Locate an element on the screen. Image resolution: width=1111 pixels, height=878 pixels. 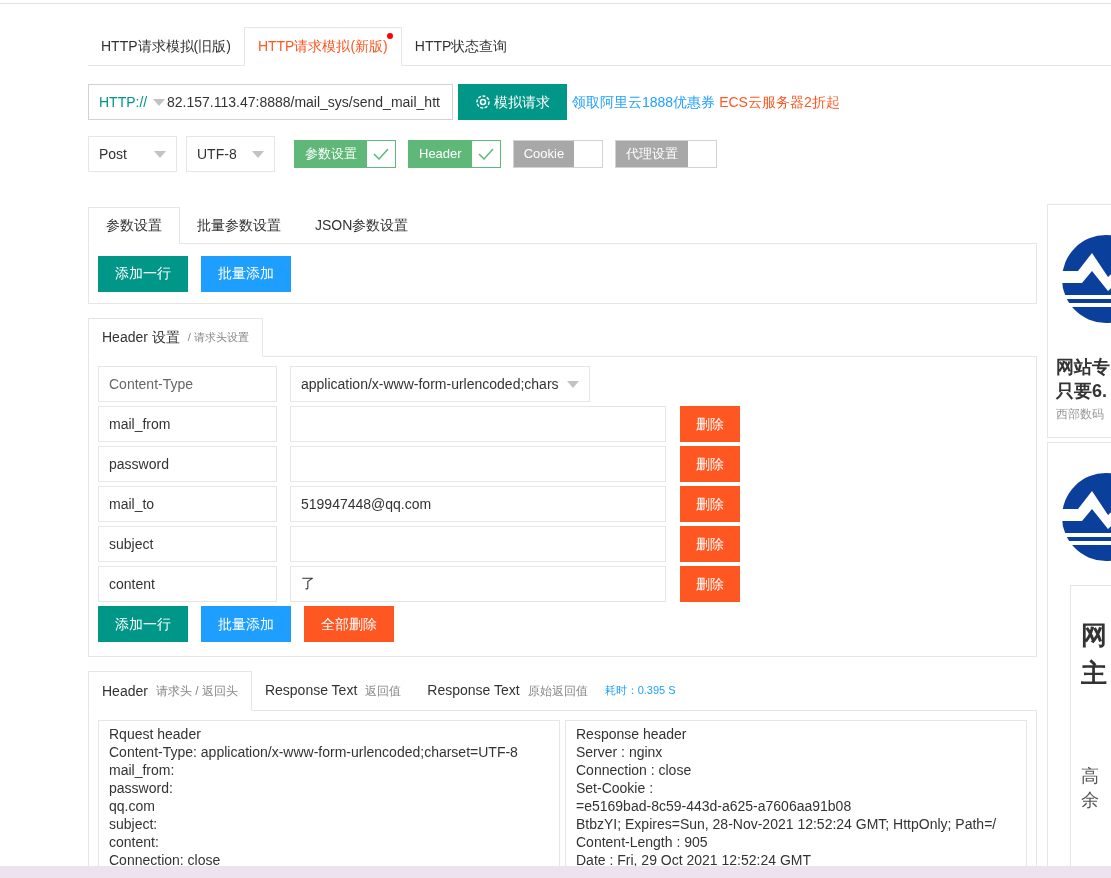
tab-subtitle: 返回值 is located at coordinates (383, 691).